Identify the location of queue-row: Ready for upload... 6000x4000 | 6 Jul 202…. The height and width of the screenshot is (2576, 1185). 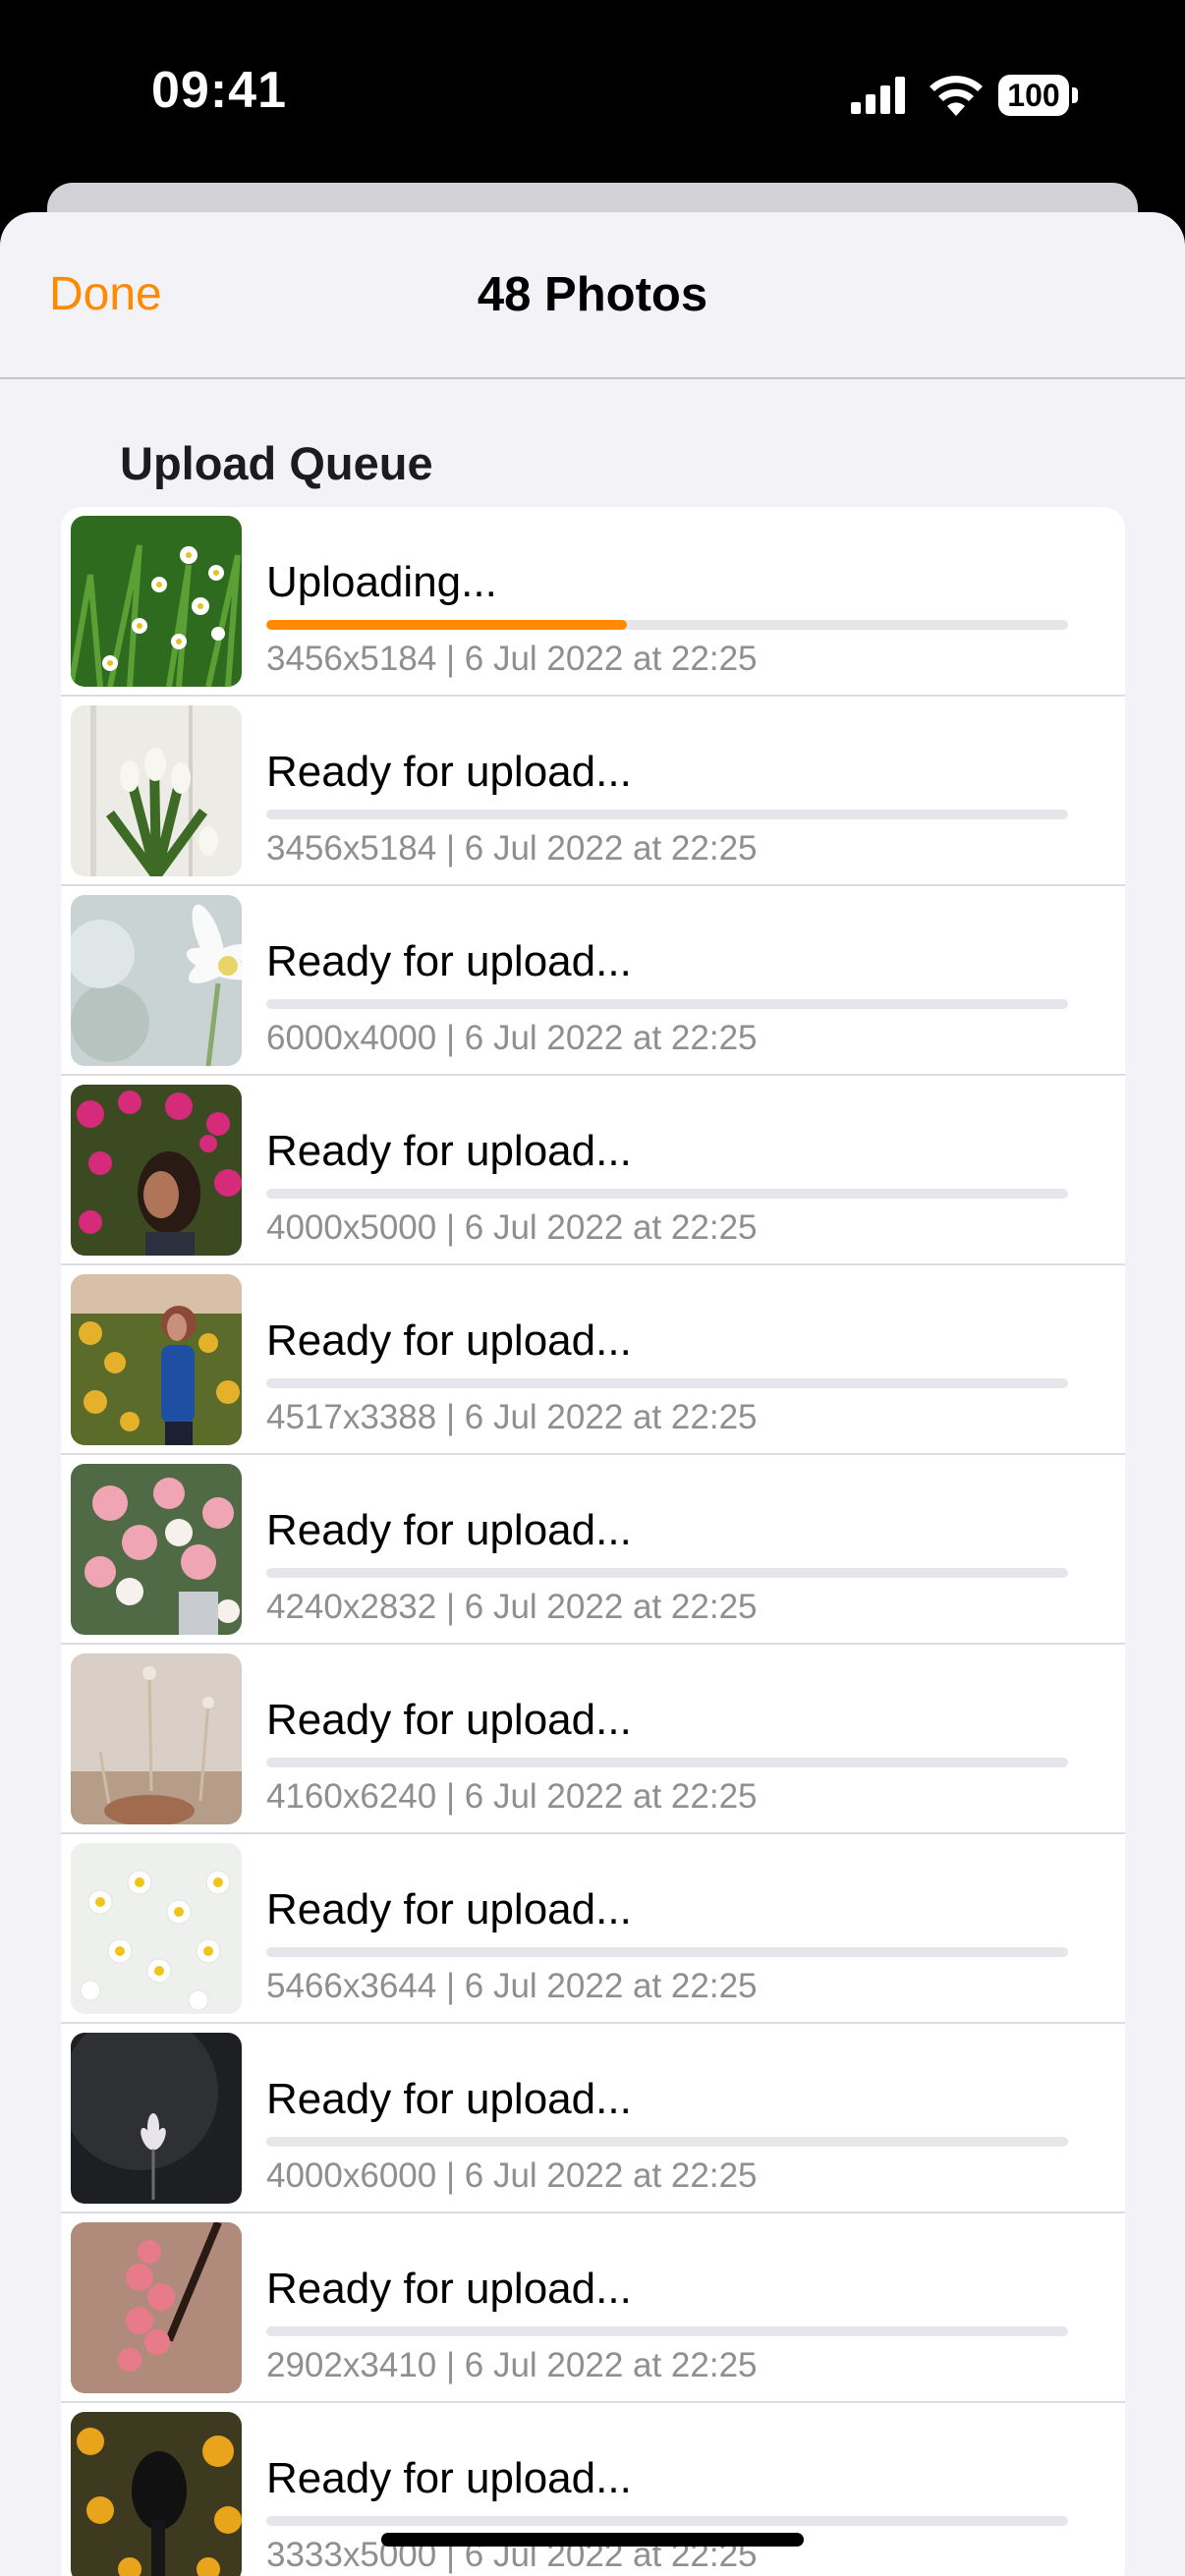
(593, 981).